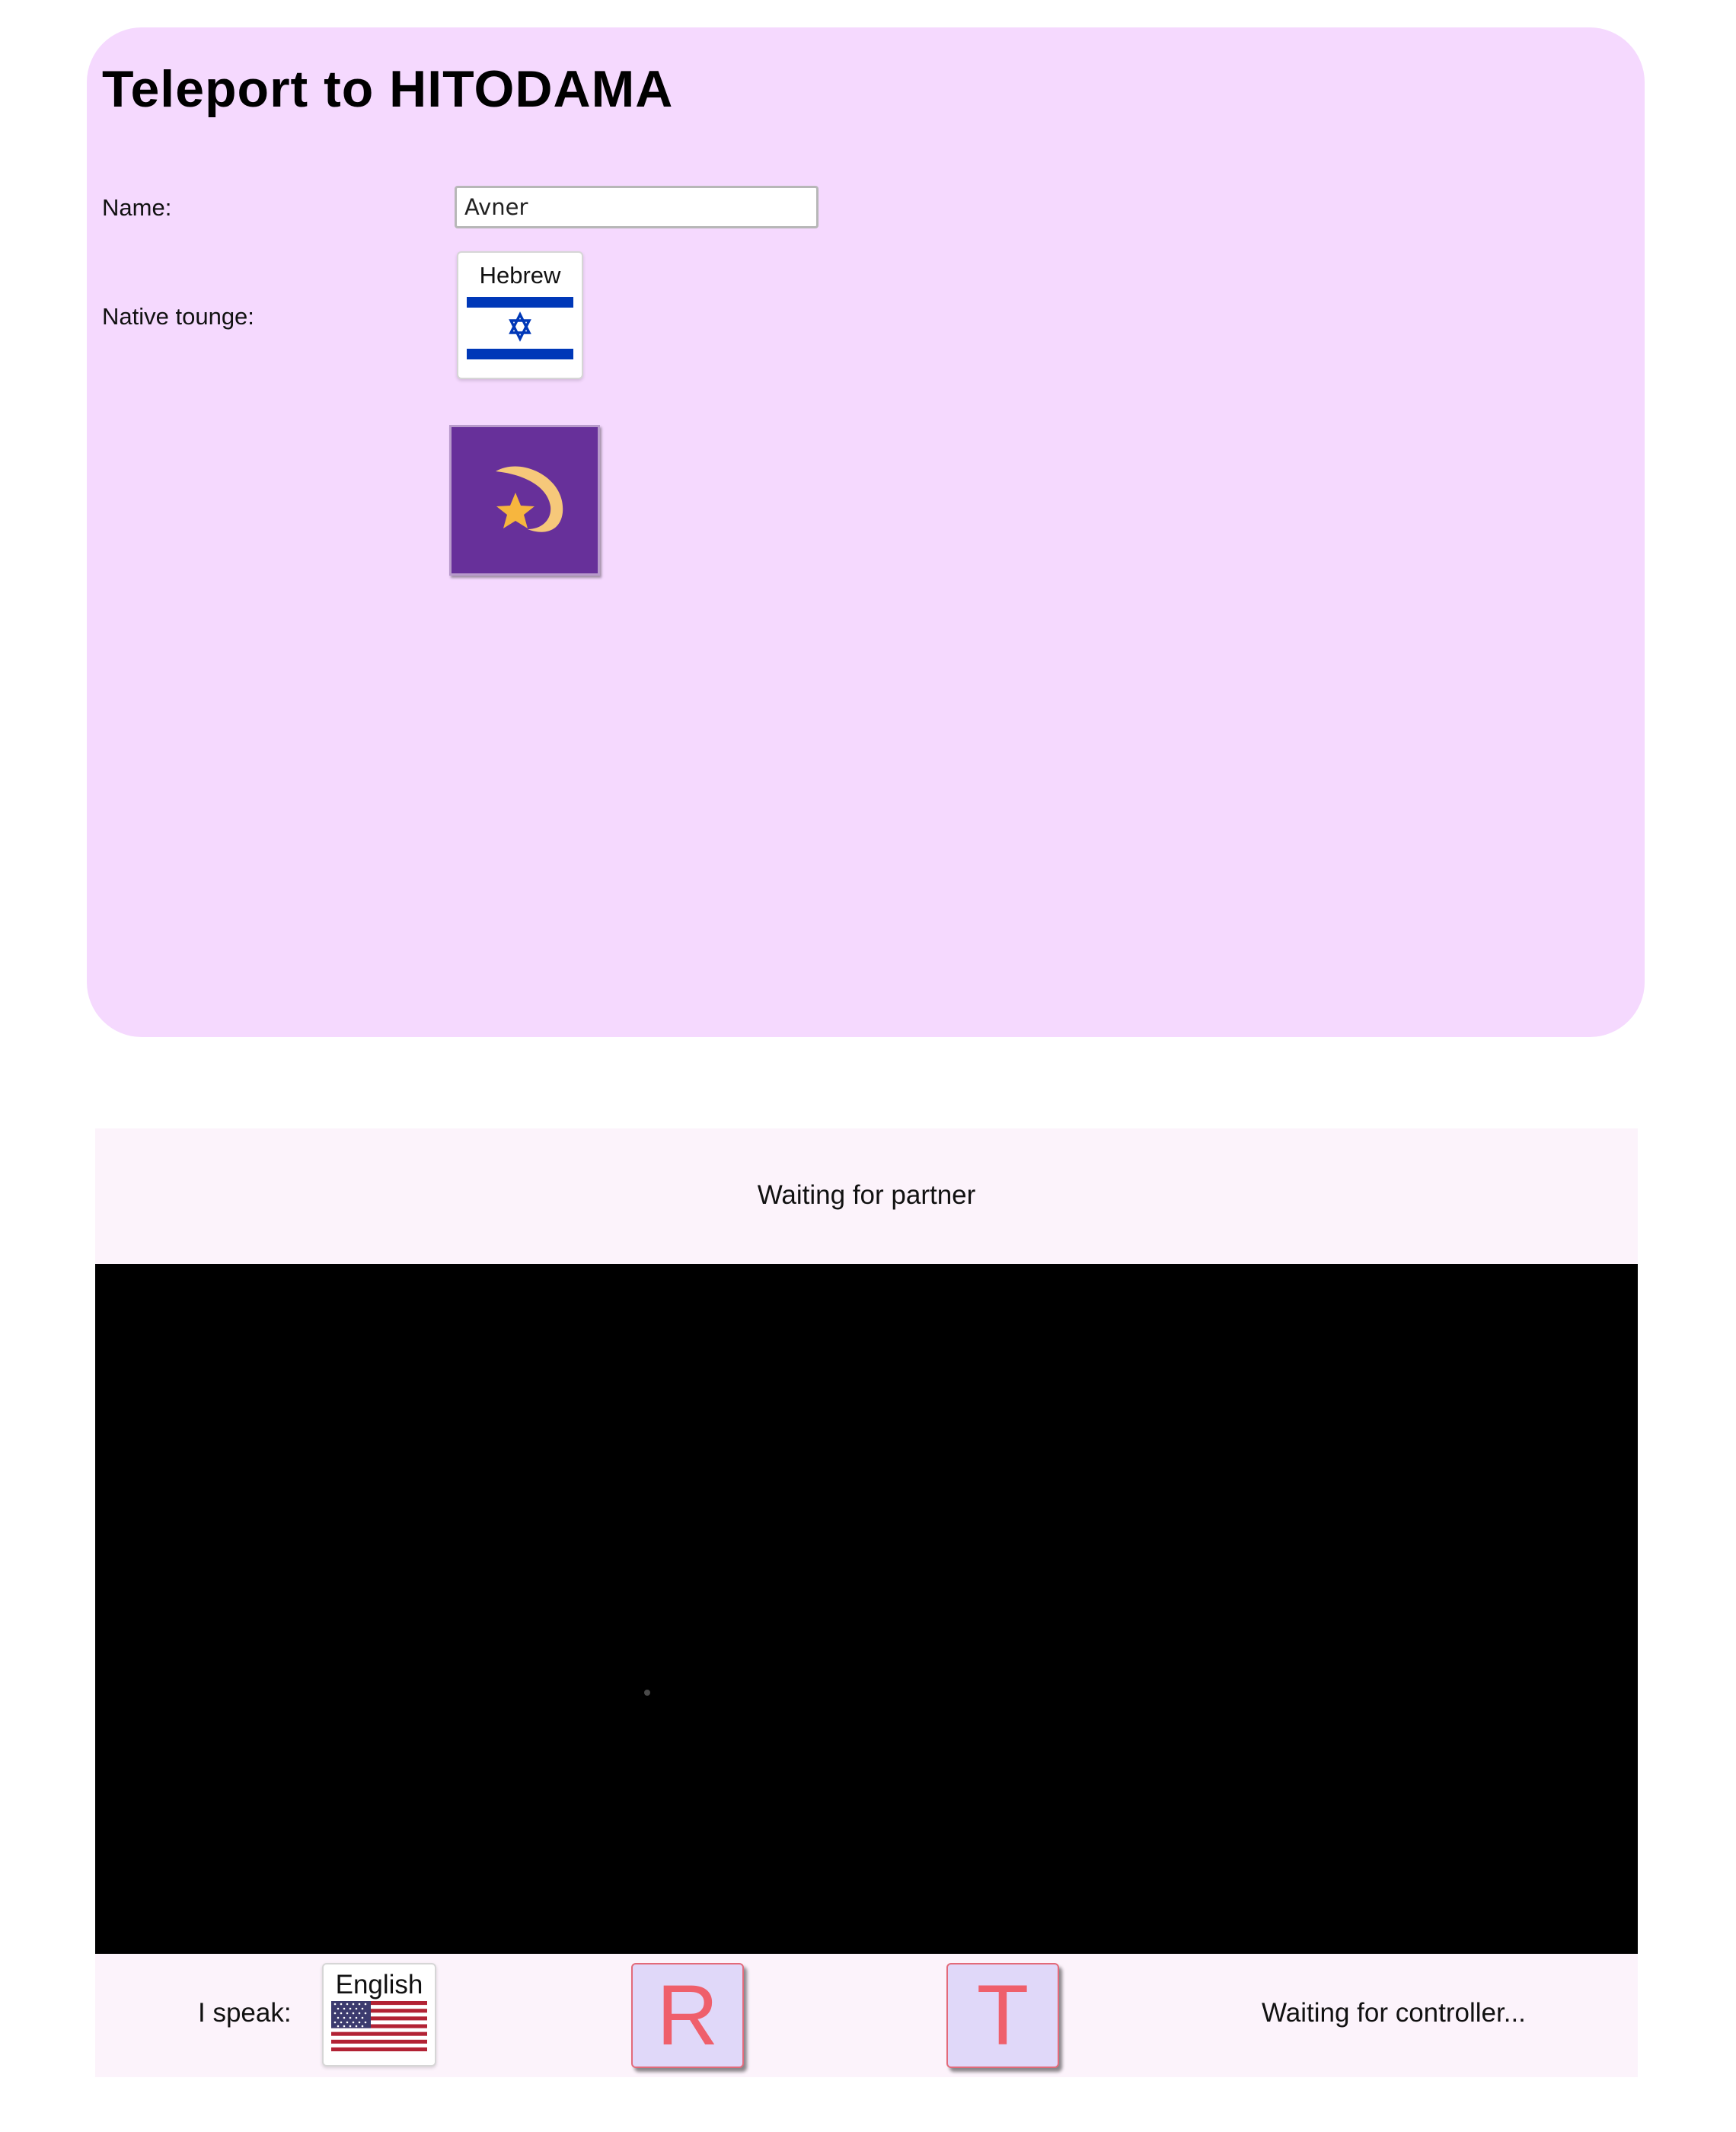 Image resolution: width=1736 pixels, height=2132 pixels. I want to click on shooting-star-logo-button, so click(524, 500).